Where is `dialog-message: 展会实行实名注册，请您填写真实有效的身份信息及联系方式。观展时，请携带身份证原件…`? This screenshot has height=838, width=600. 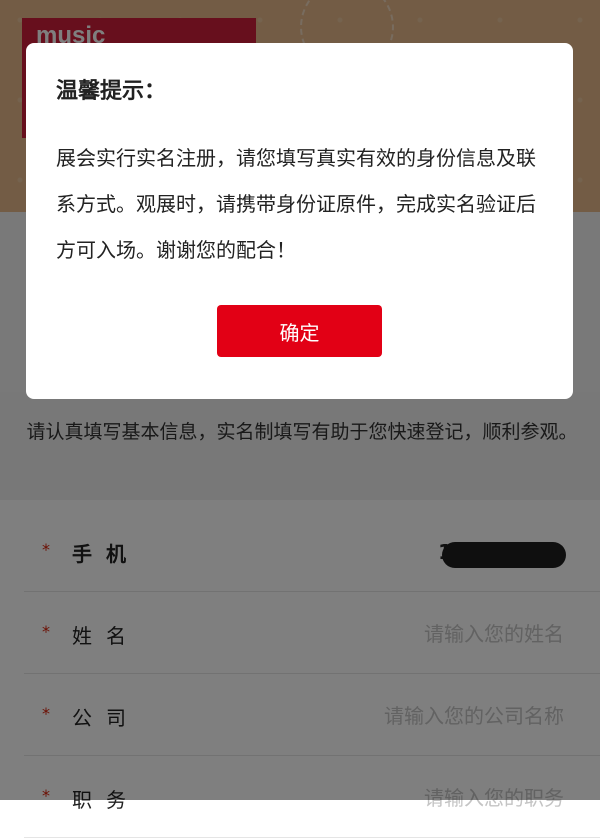
dialog-message: 展会实行实名注册，请您填写真实有效的身份信息及联系方式。观展时，请携带身份证原件… is located at coordinates (296, 204).